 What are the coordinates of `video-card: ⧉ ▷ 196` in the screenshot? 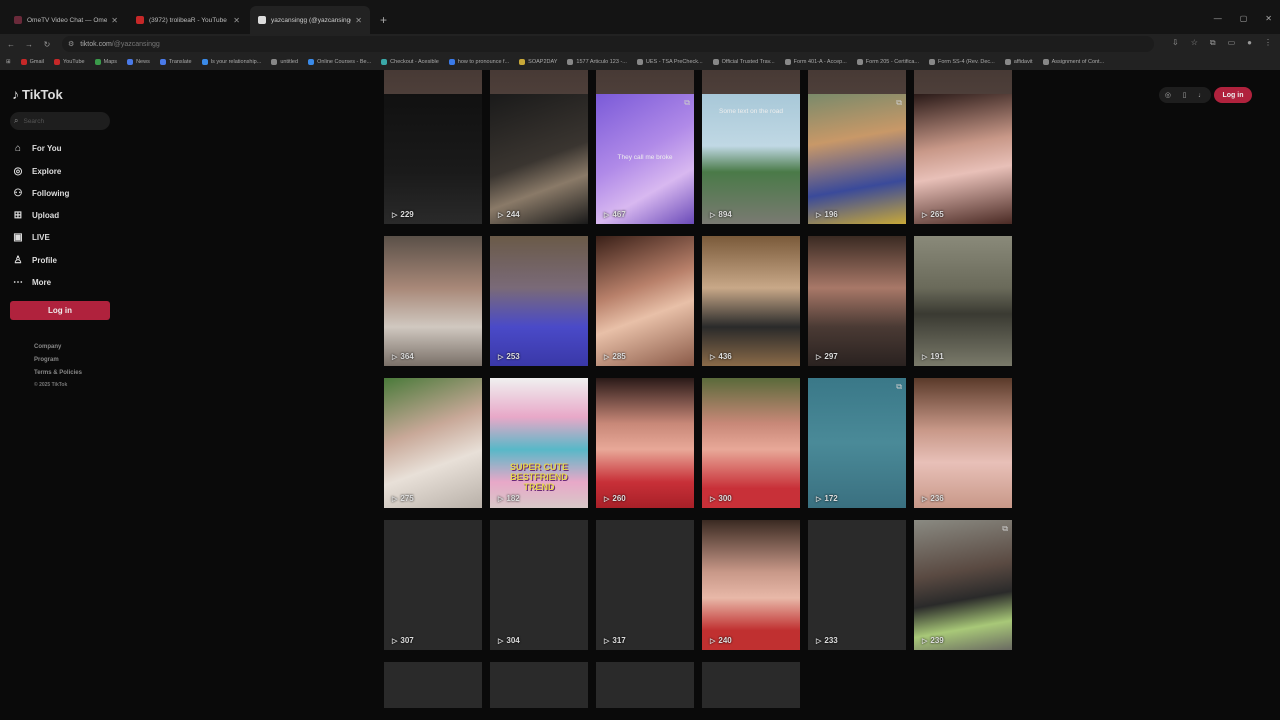 It's located at (857, 159).